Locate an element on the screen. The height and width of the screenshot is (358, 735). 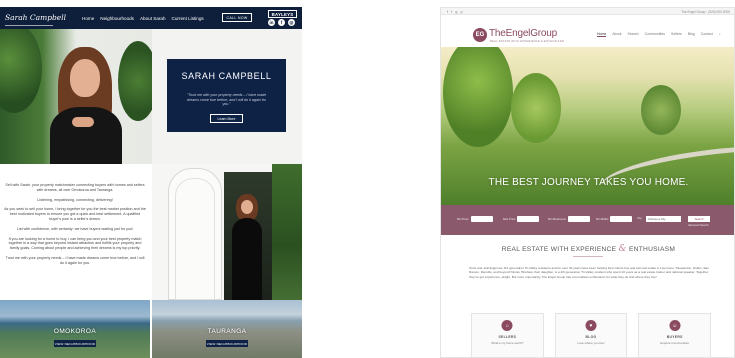
call-now-button: CALL NOW is located at coordinates (237, 17).